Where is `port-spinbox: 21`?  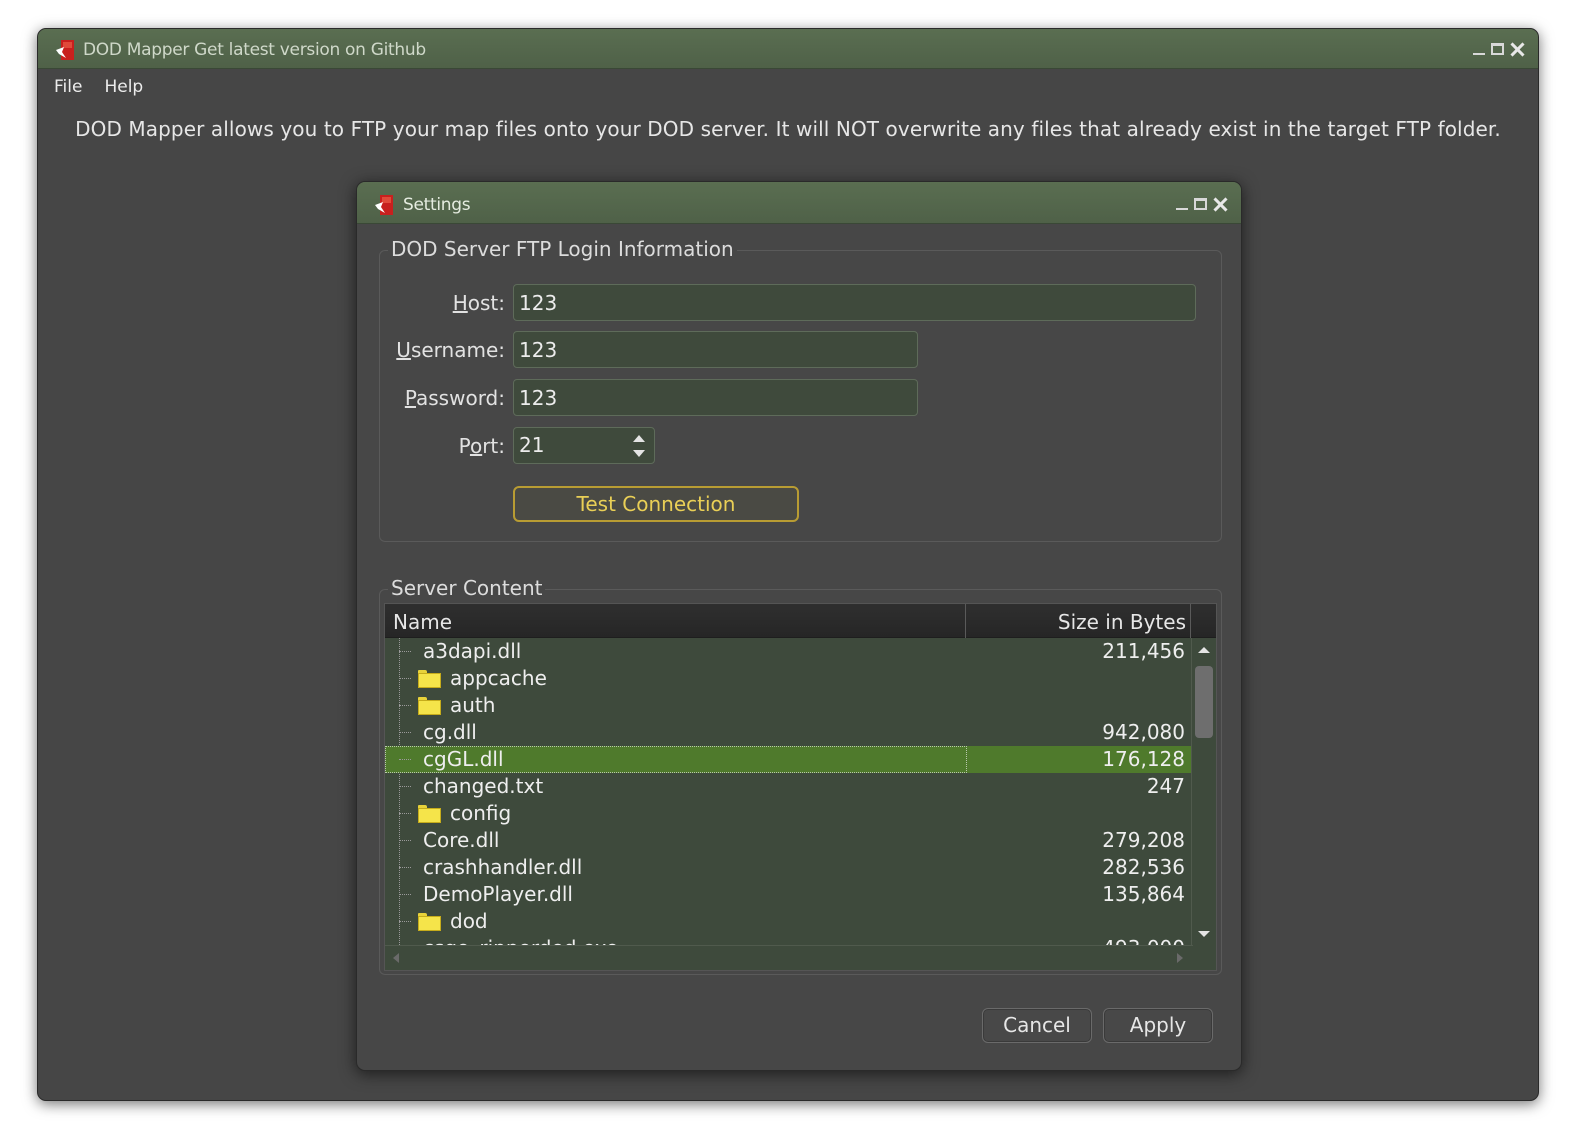
port-spinbox: 21 is located at coordinates (584, 445).